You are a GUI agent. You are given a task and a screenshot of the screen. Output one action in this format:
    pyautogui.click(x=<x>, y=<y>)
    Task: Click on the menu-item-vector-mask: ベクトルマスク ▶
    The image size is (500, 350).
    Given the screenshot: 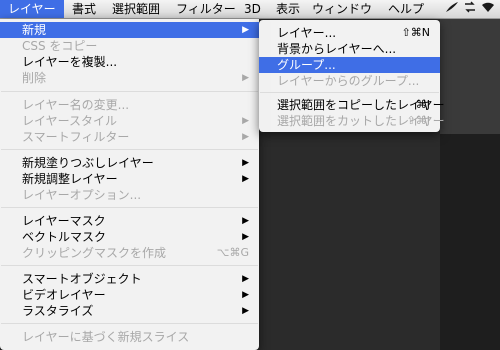 What is the action you would take?
    pyautogui.click(x=129, y=237)
    